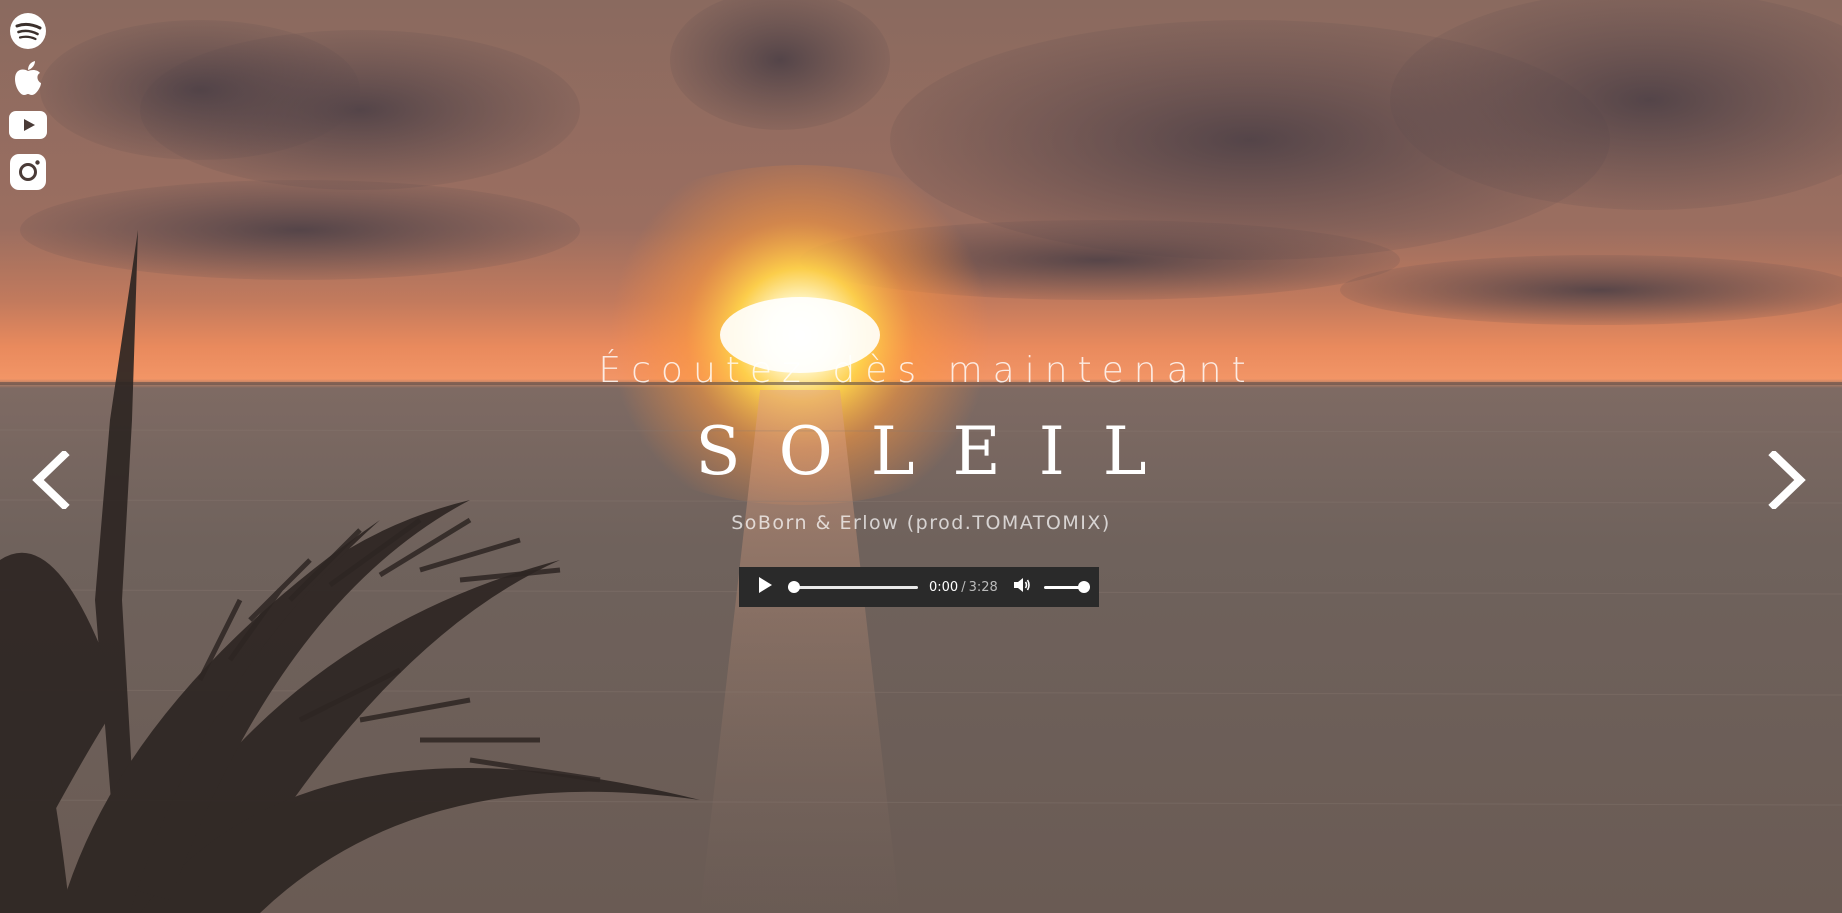 Image resolution: width=1842 pixels, height=913 pixels. What do you see at coordinates (1066, 587) in the screenshot?
I see `volume-slider` at bounding box center [1066, 587].